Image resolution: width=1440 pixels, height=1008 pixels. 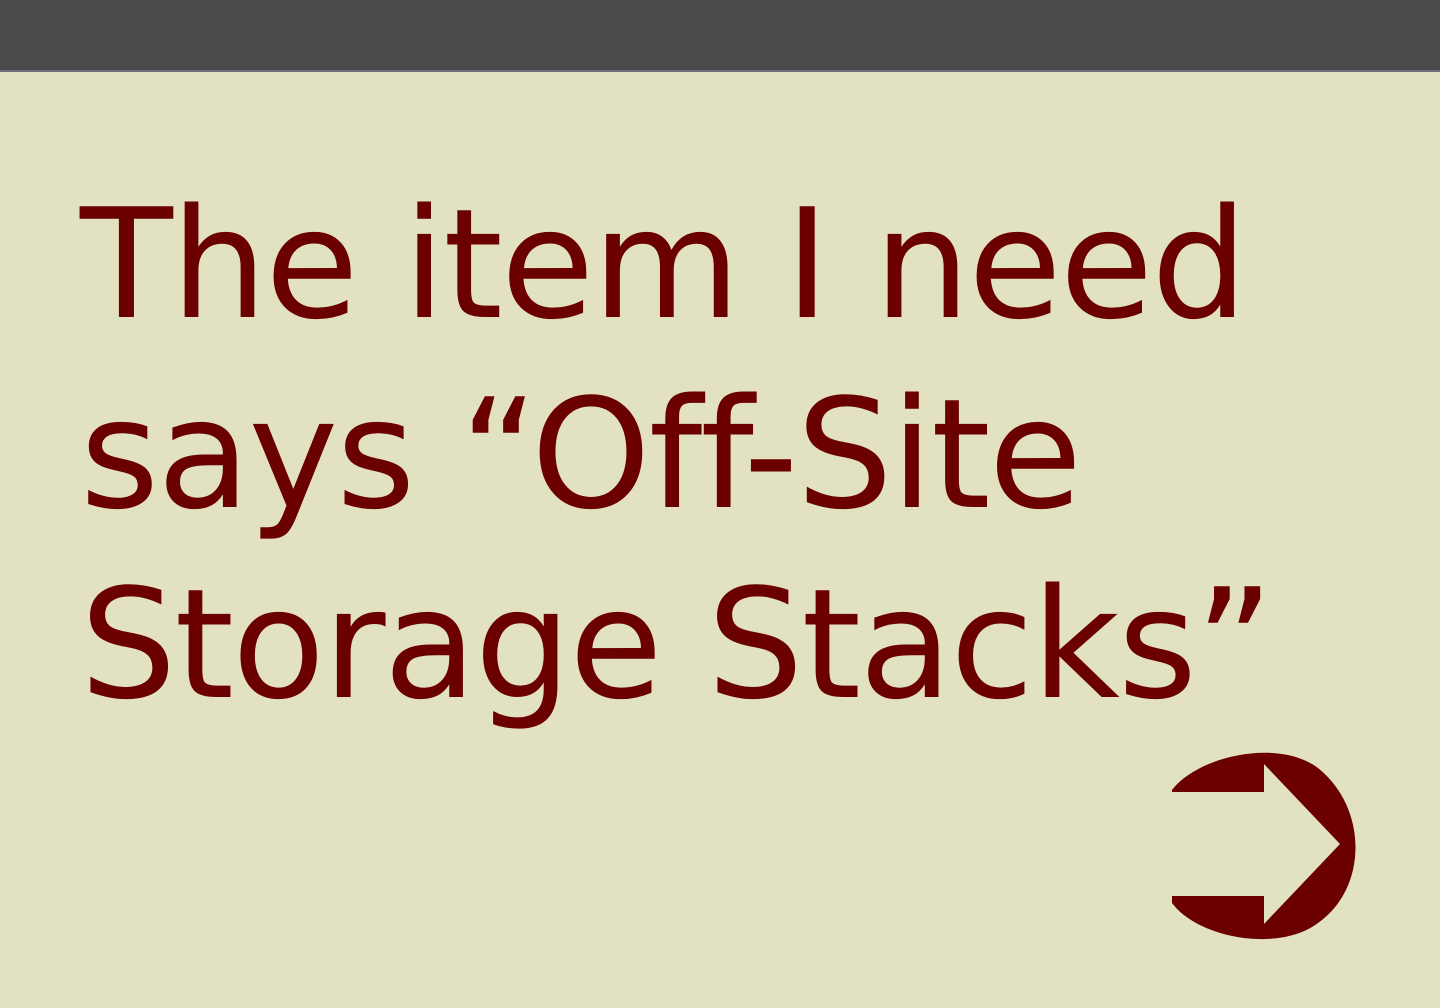 I want to click on arrow-right-circle-icon, so click(x=1264, y=846).